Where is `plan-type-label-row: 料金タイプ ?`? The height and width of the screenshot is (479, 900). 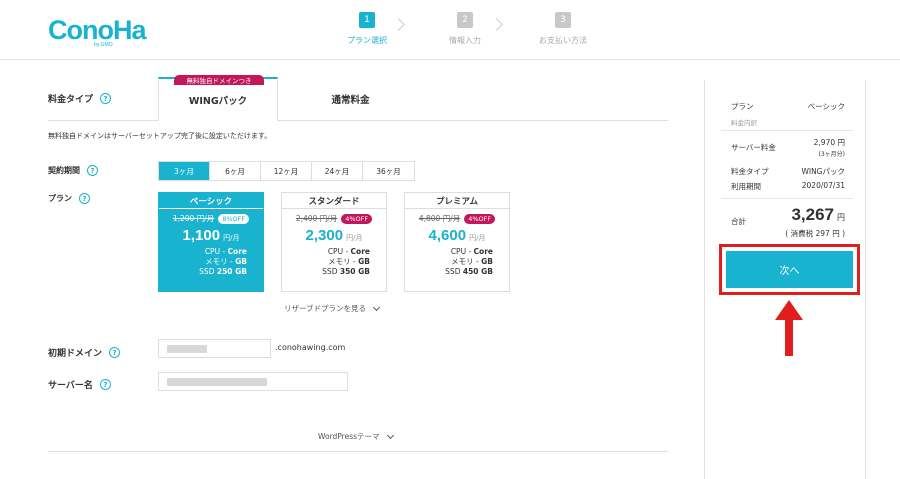
plan-type-label-row: 料金タイプ ? is located at coordinates (80, 98).